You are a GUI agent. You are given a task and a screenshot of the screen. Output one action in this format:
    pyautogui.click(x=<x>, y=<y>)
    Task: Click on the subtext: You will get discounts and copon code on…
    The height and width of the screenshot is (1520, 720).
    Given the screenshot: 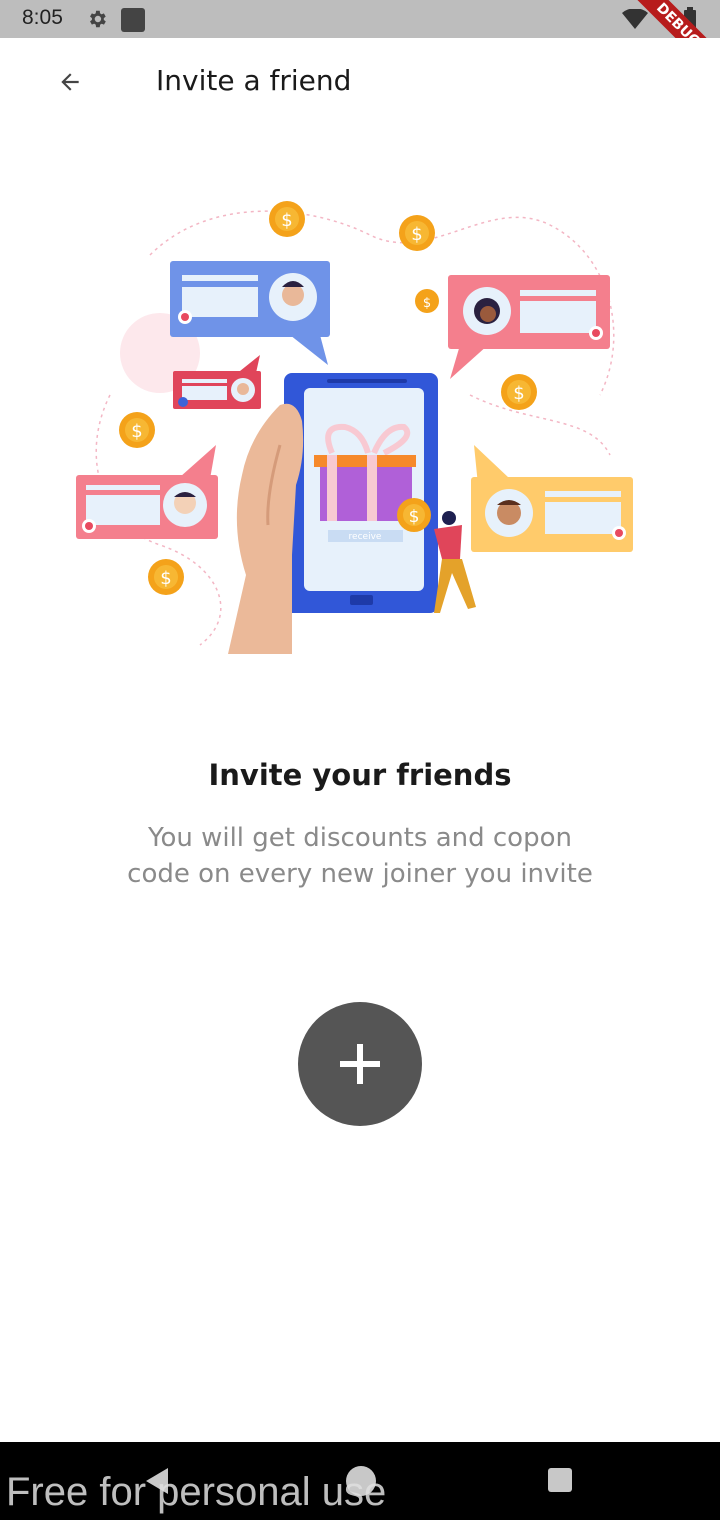 What is the action you would take?
    pyautogui.click(x=360, y=856)
    